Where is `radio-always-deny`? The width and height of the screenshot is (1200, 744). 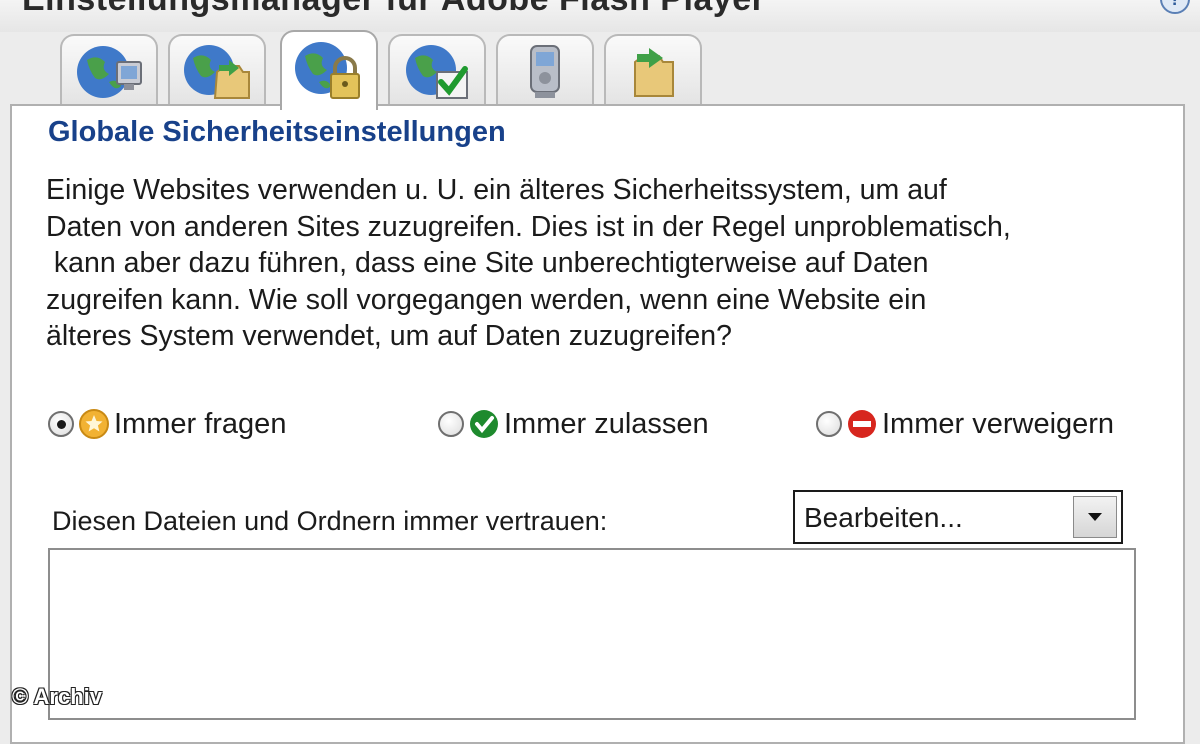
radio-always-deny is located at coordinates (829, 424).